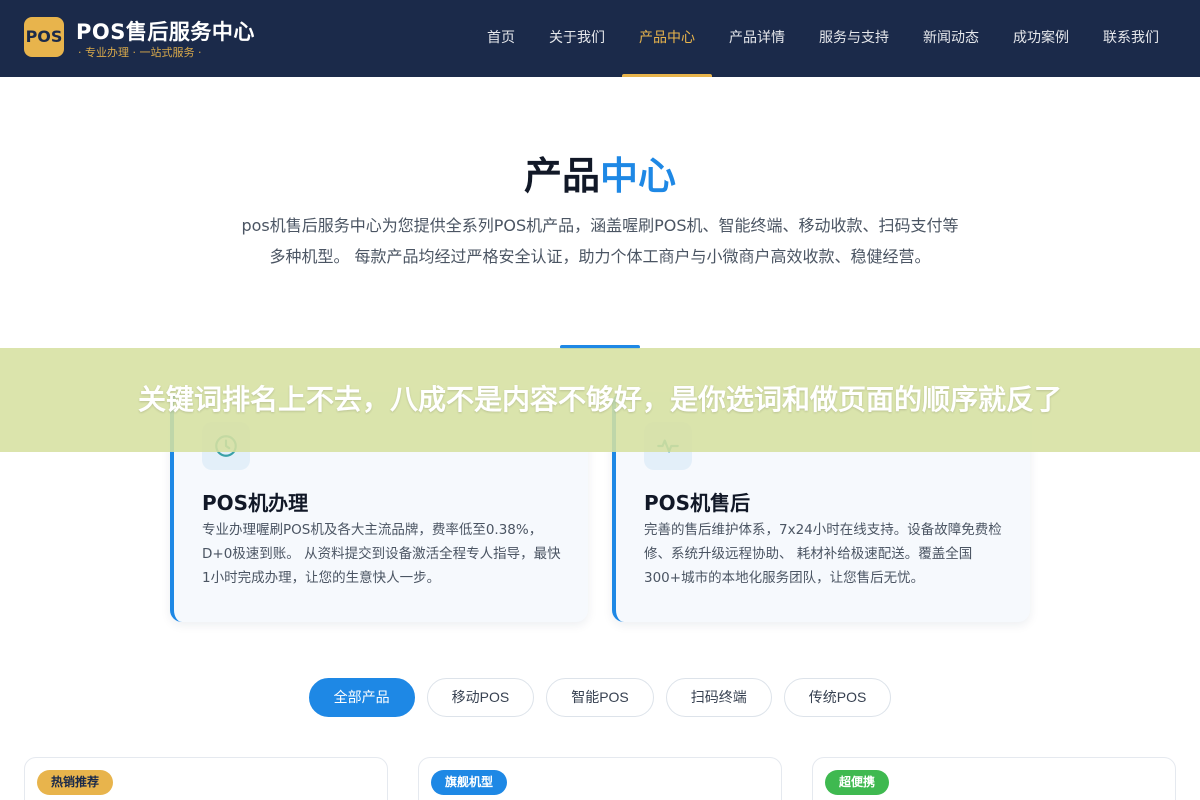  What do you see at coordinates (480, 697) in the screenshot?
I see `filter-mobile-pos: 移动POS` at bounding box center [480, 697].